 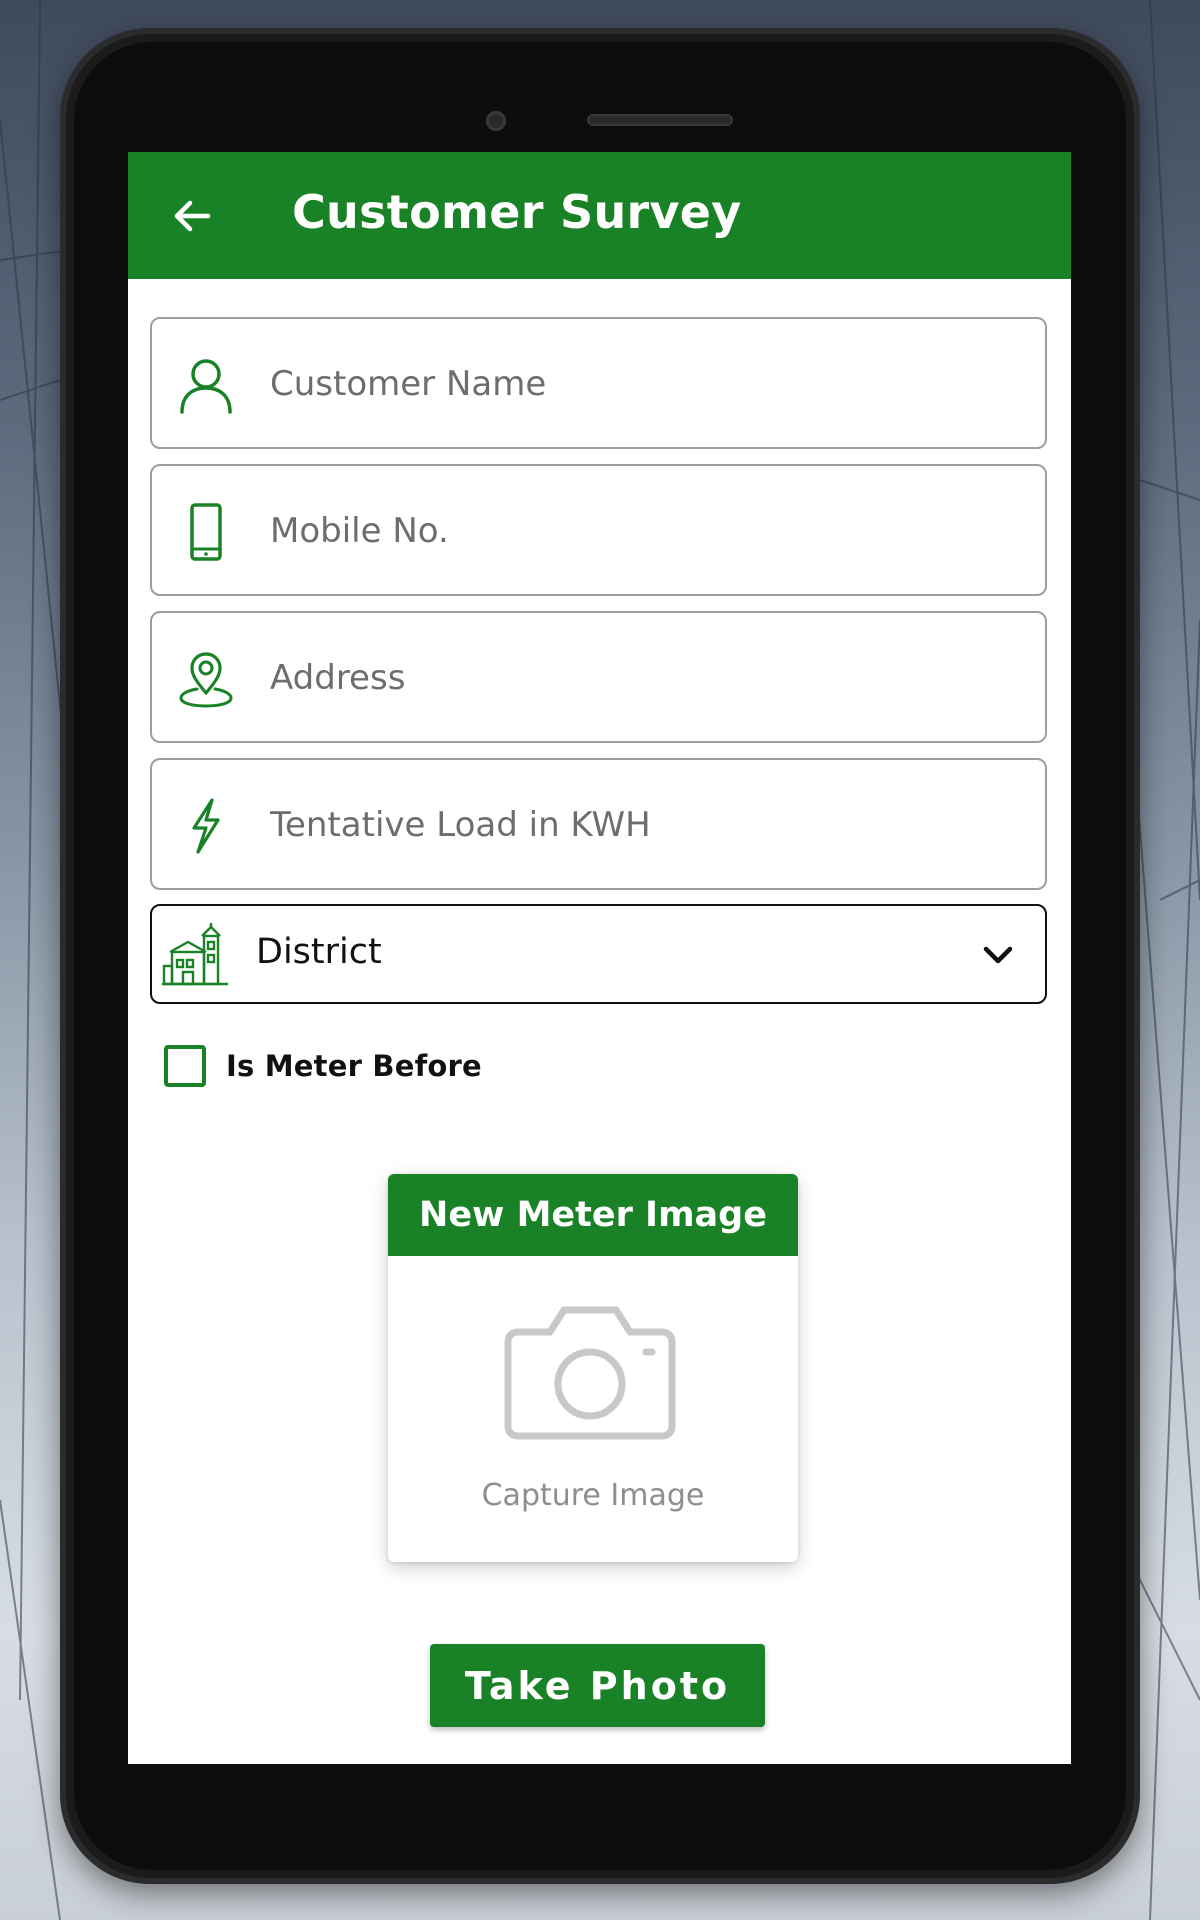 I want to click on customer-name-field, so click(x=598, y=383).